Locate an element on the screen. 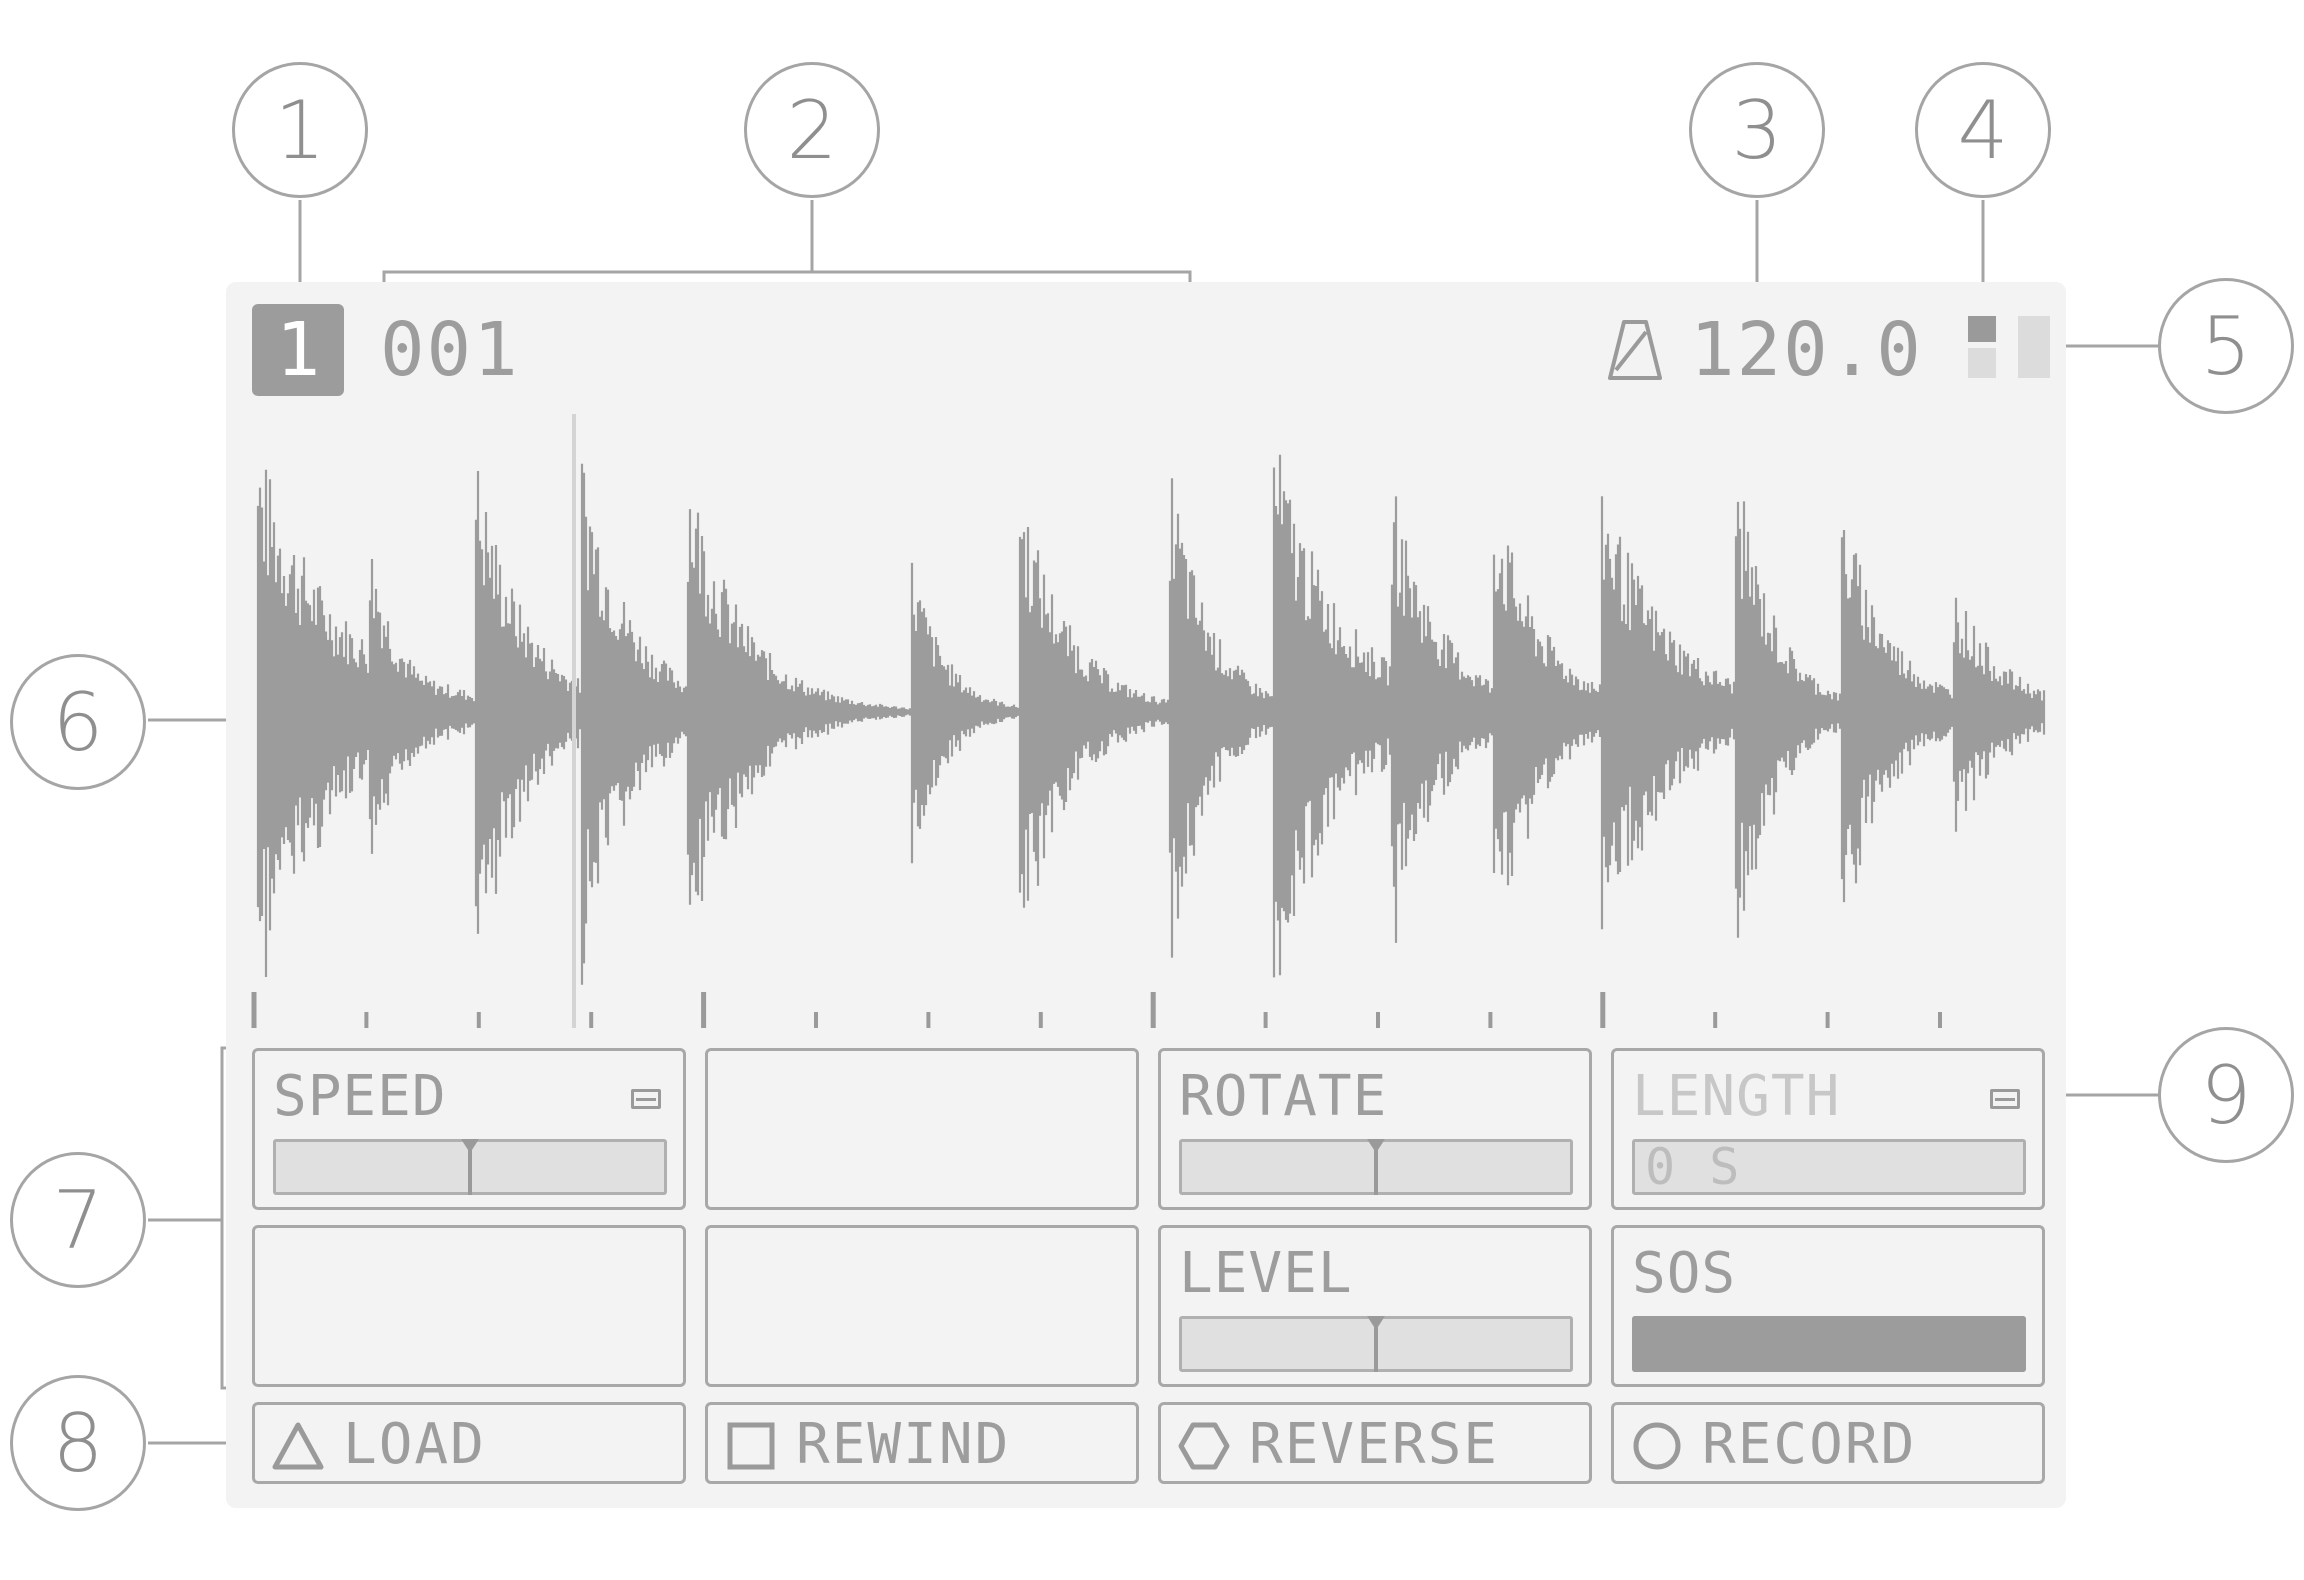 This screenshot has width=2304, height=1580. softkey-label: LOAD is located at coordinates (414, 1444).